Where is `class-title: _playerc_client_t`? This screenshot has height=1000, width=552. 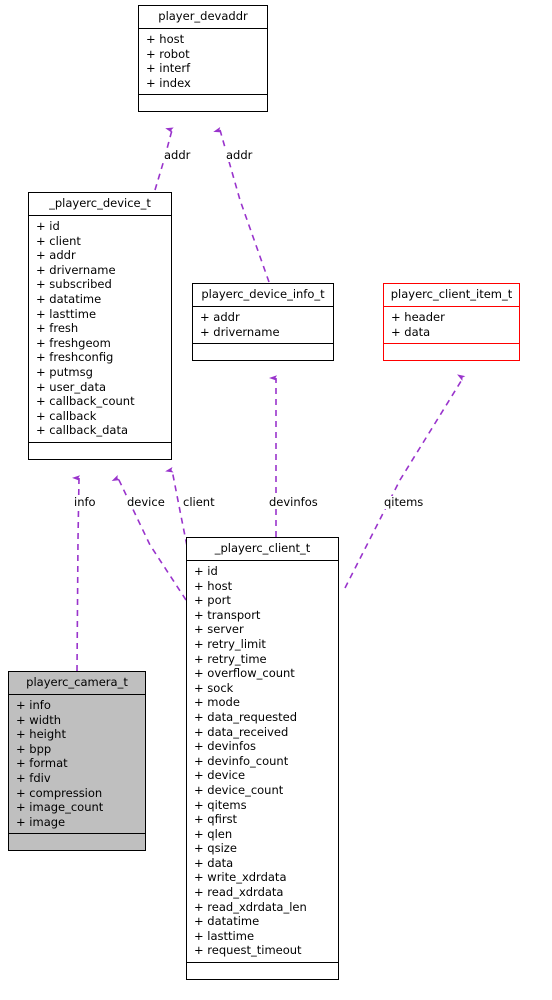
class-title: _playerc_client_t is located at coordinates (262, 548).